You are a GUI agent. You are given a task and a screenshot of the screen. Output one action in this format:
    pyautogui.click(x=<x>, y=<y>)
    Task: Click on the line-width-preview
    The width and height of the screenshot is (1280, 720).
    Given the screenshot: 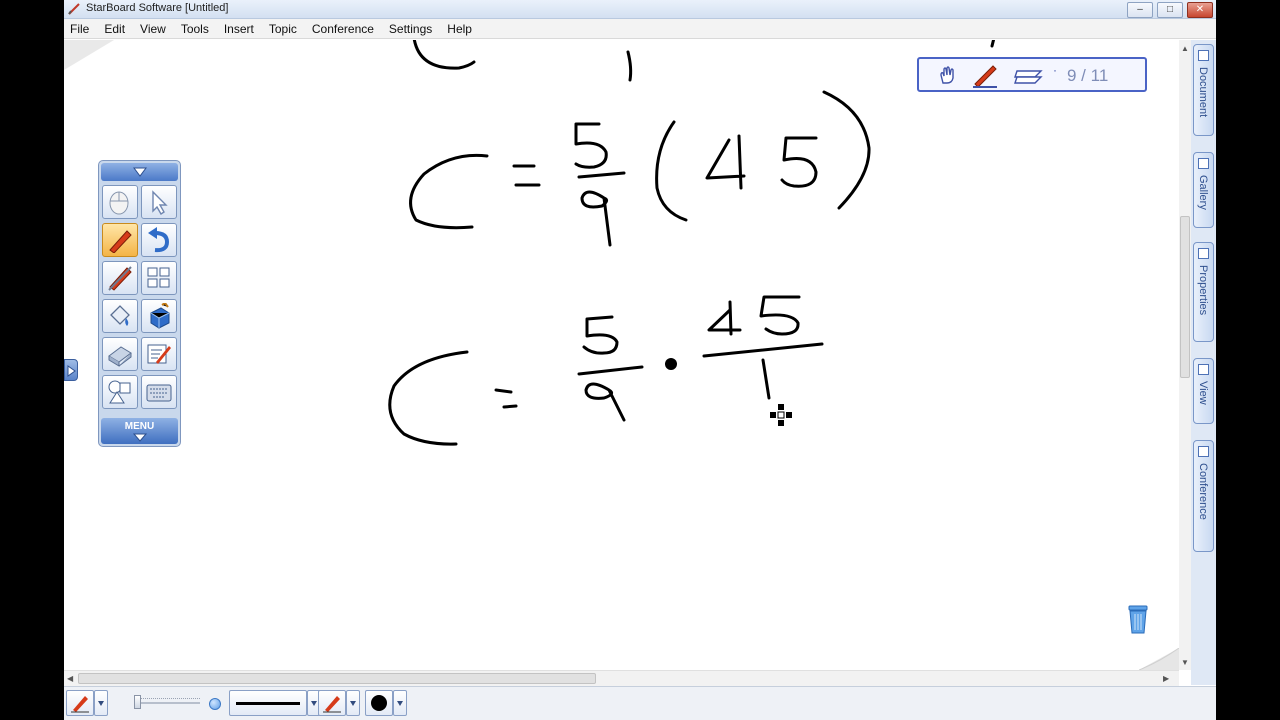 What is the action you would take?
    pyautogui.click(x=268, y=703)
    